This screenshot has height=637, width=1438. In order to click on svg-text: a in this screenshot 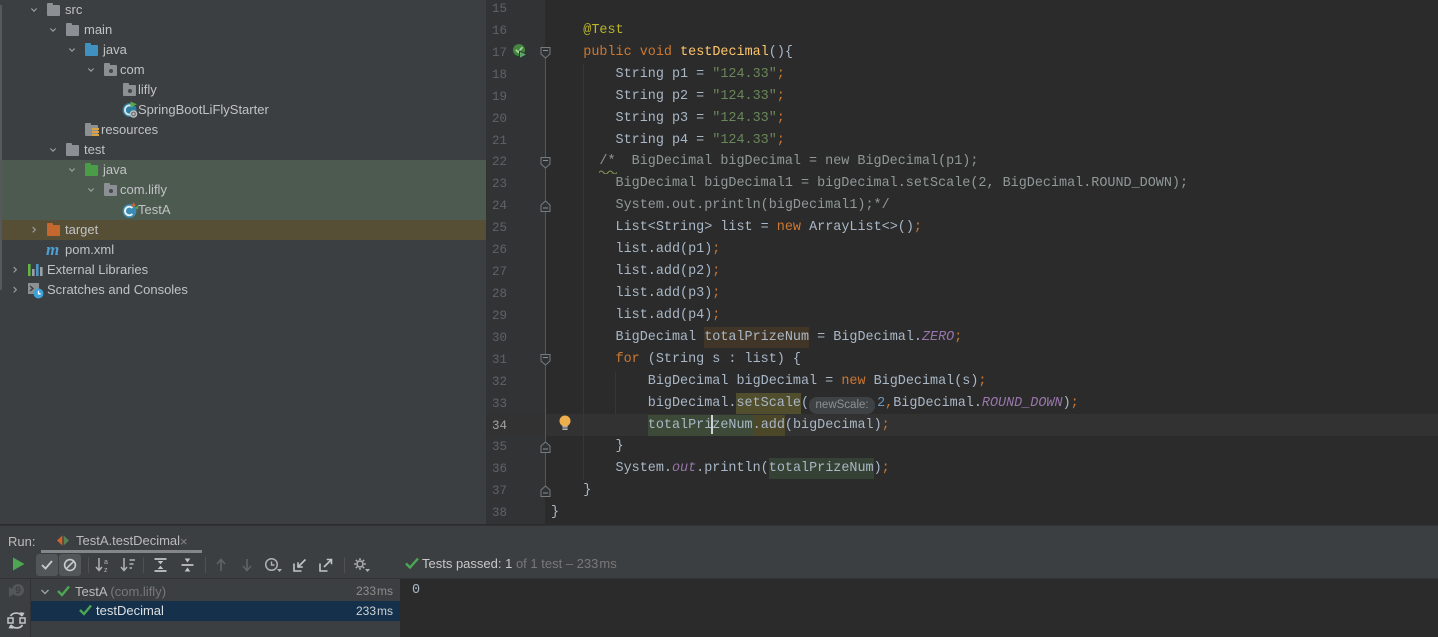, I will do `click(106, 562)`.